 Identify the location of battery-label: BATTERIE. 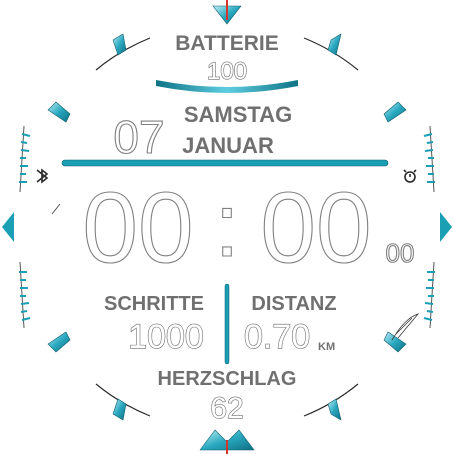
(226, 43).